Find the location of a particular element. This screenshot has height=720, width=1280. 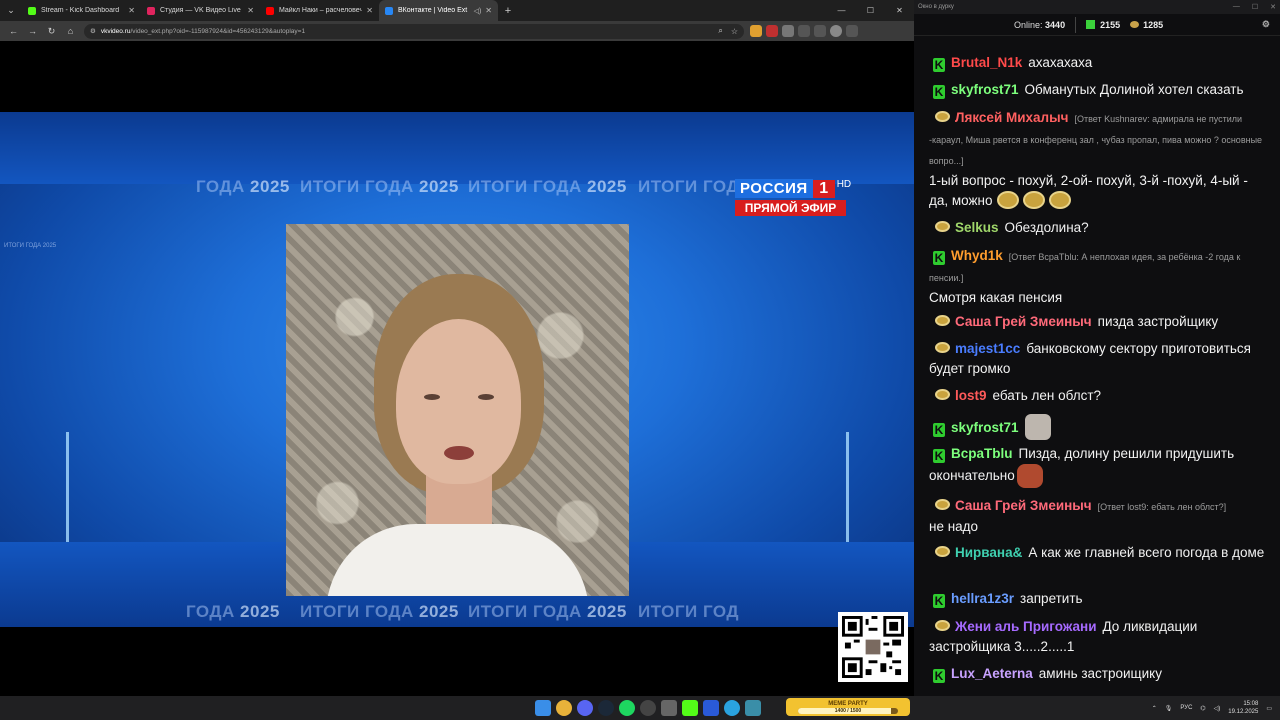

chat-username: Selkus is located at coordinates (977, 227).